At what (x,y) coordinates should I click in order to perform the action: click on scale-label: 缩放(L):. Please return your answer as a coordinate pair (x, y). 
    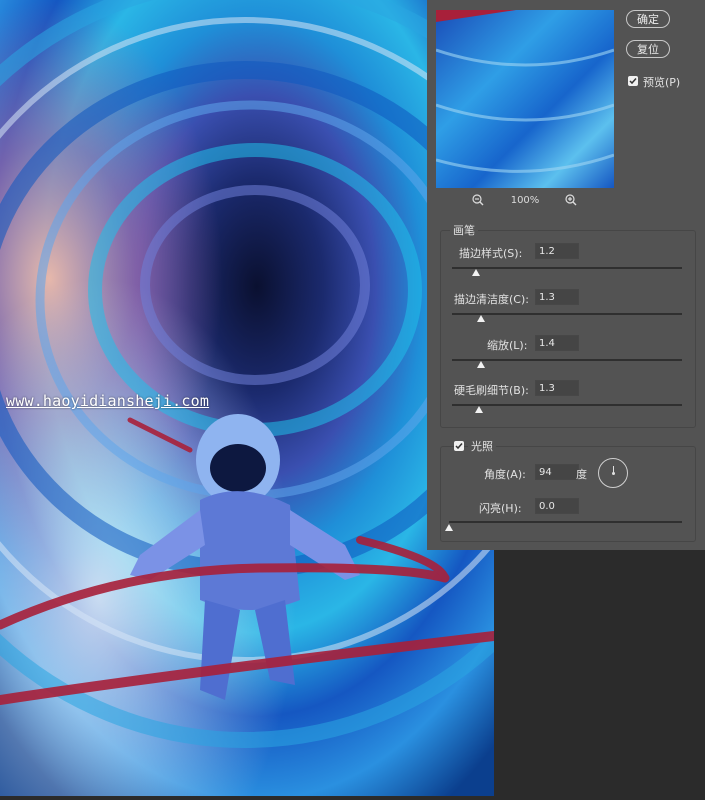
    Looking at the image, I should click on (507, 345).